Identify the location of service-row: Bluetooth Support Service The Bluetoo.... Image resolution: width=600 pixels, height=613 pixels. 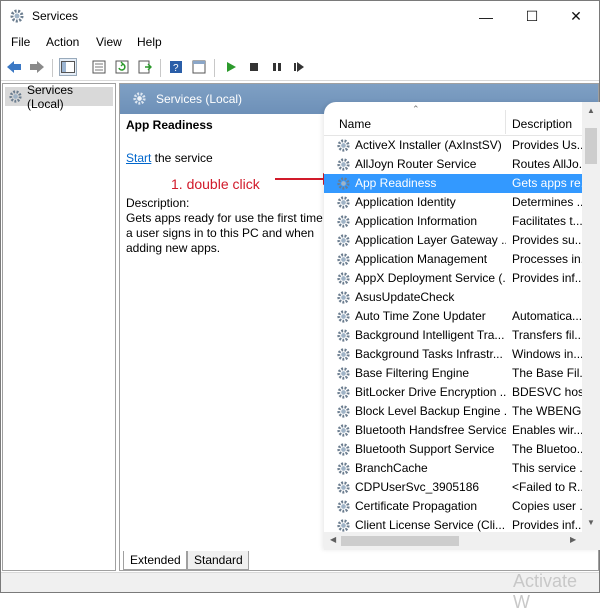
(453, 449).